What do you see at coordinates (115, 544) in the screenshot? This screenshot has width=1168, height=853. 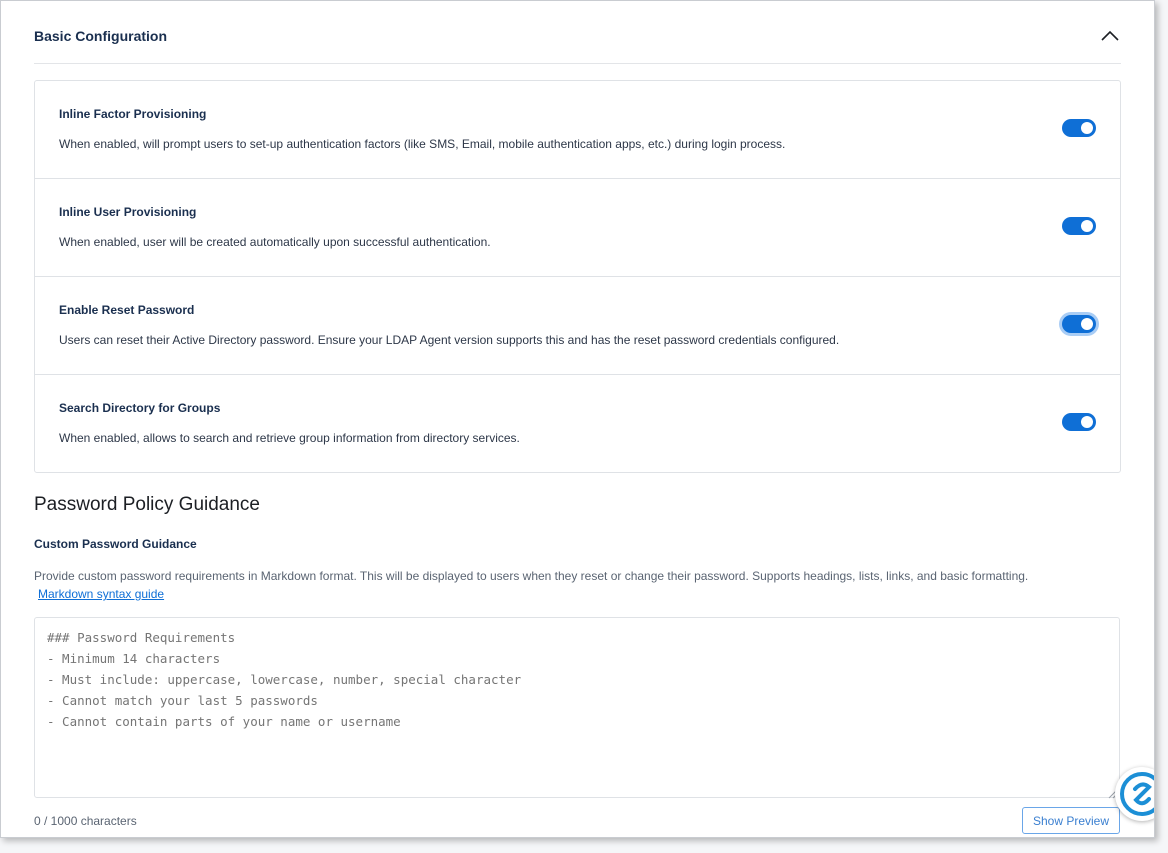 I see `custom-password-guidance-label: Custom Password Guidance` at bounding box center [115, 544].